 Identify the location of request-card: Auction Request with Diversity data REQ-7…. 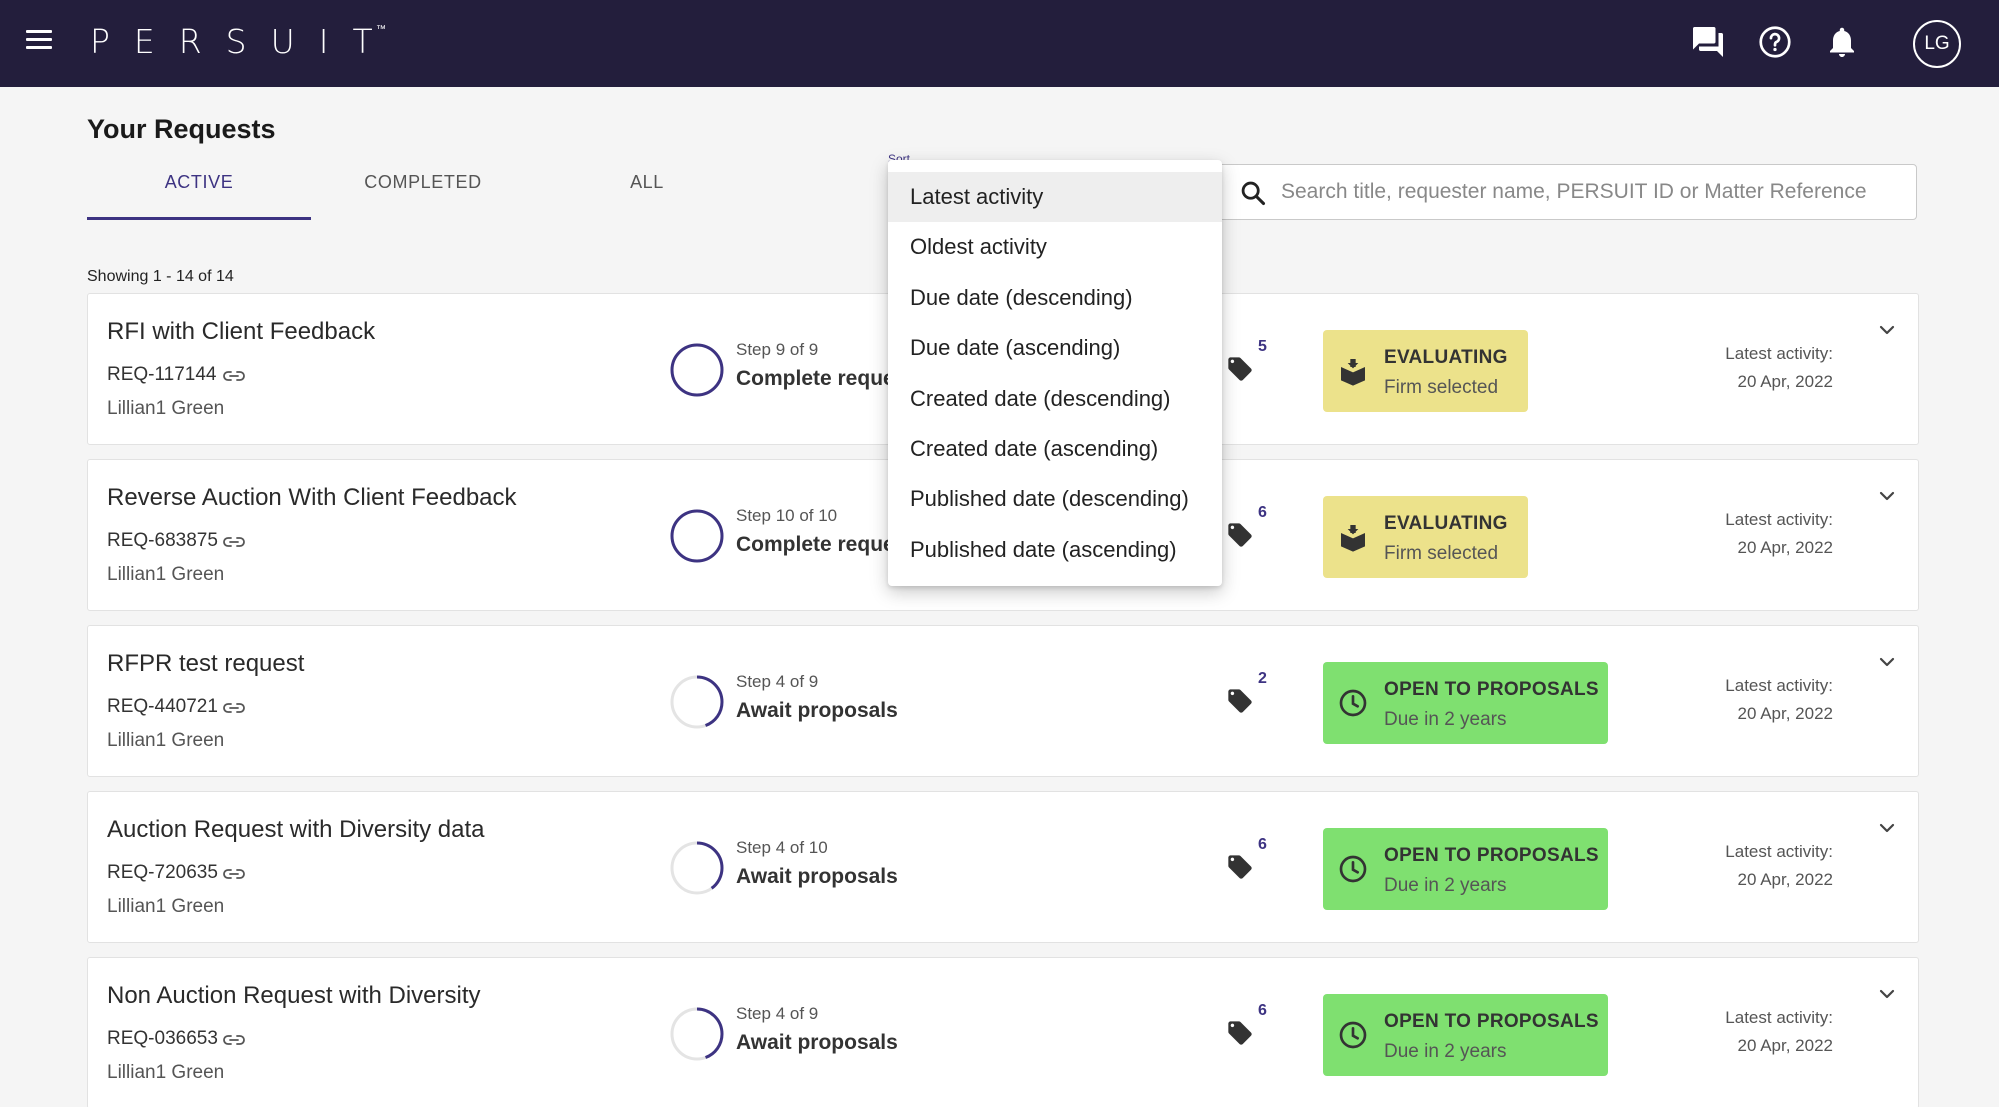
(1003, 867).